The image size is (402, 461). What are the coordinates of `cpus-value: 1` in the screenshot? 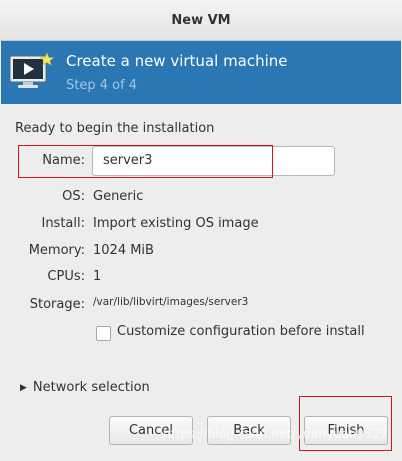 It's located at (97, 276).